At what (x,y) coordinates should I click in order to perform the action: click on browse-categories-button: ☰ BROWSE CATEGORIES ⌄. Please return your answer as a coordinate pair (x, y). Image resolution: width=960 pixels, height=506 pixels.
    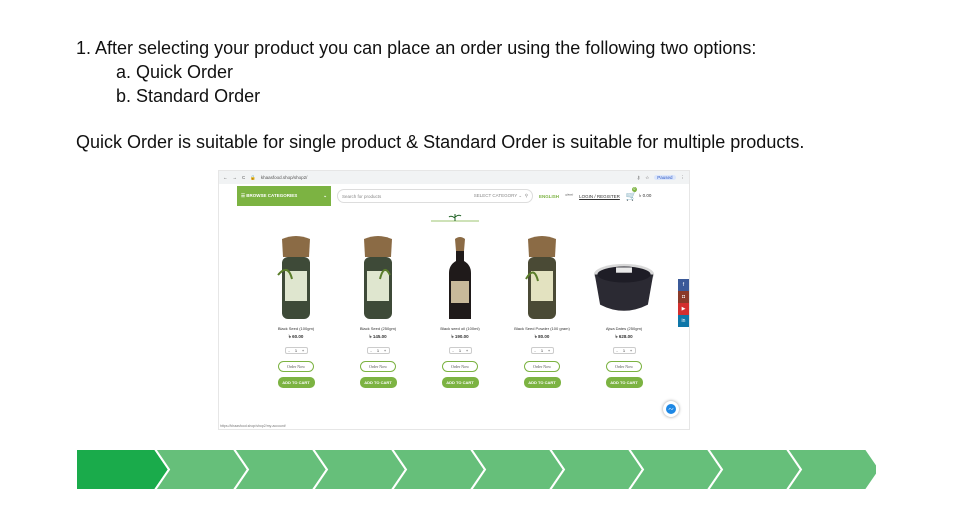
    Looking at the image, I should click on (284, 196).